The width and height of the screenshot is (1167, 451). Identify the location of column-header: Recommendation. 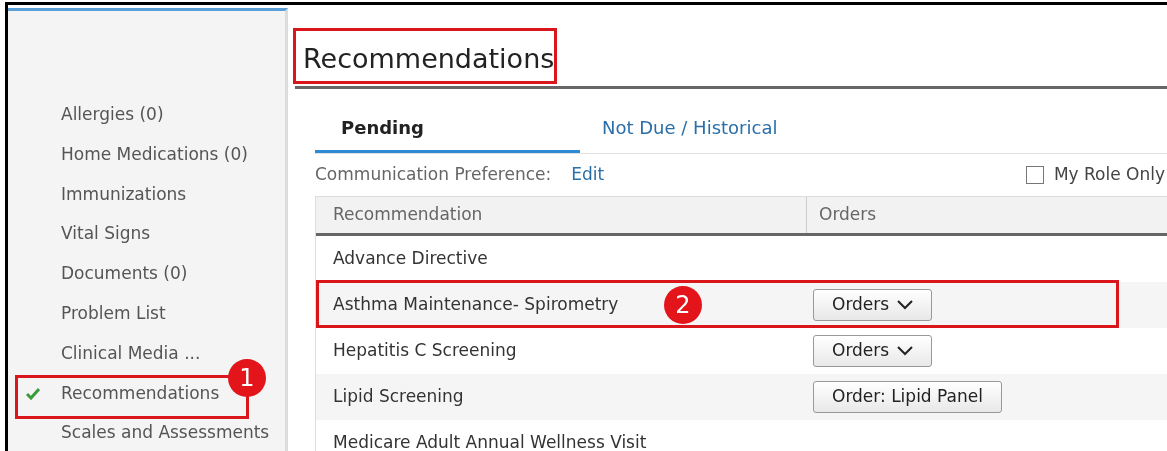
(561, 215).